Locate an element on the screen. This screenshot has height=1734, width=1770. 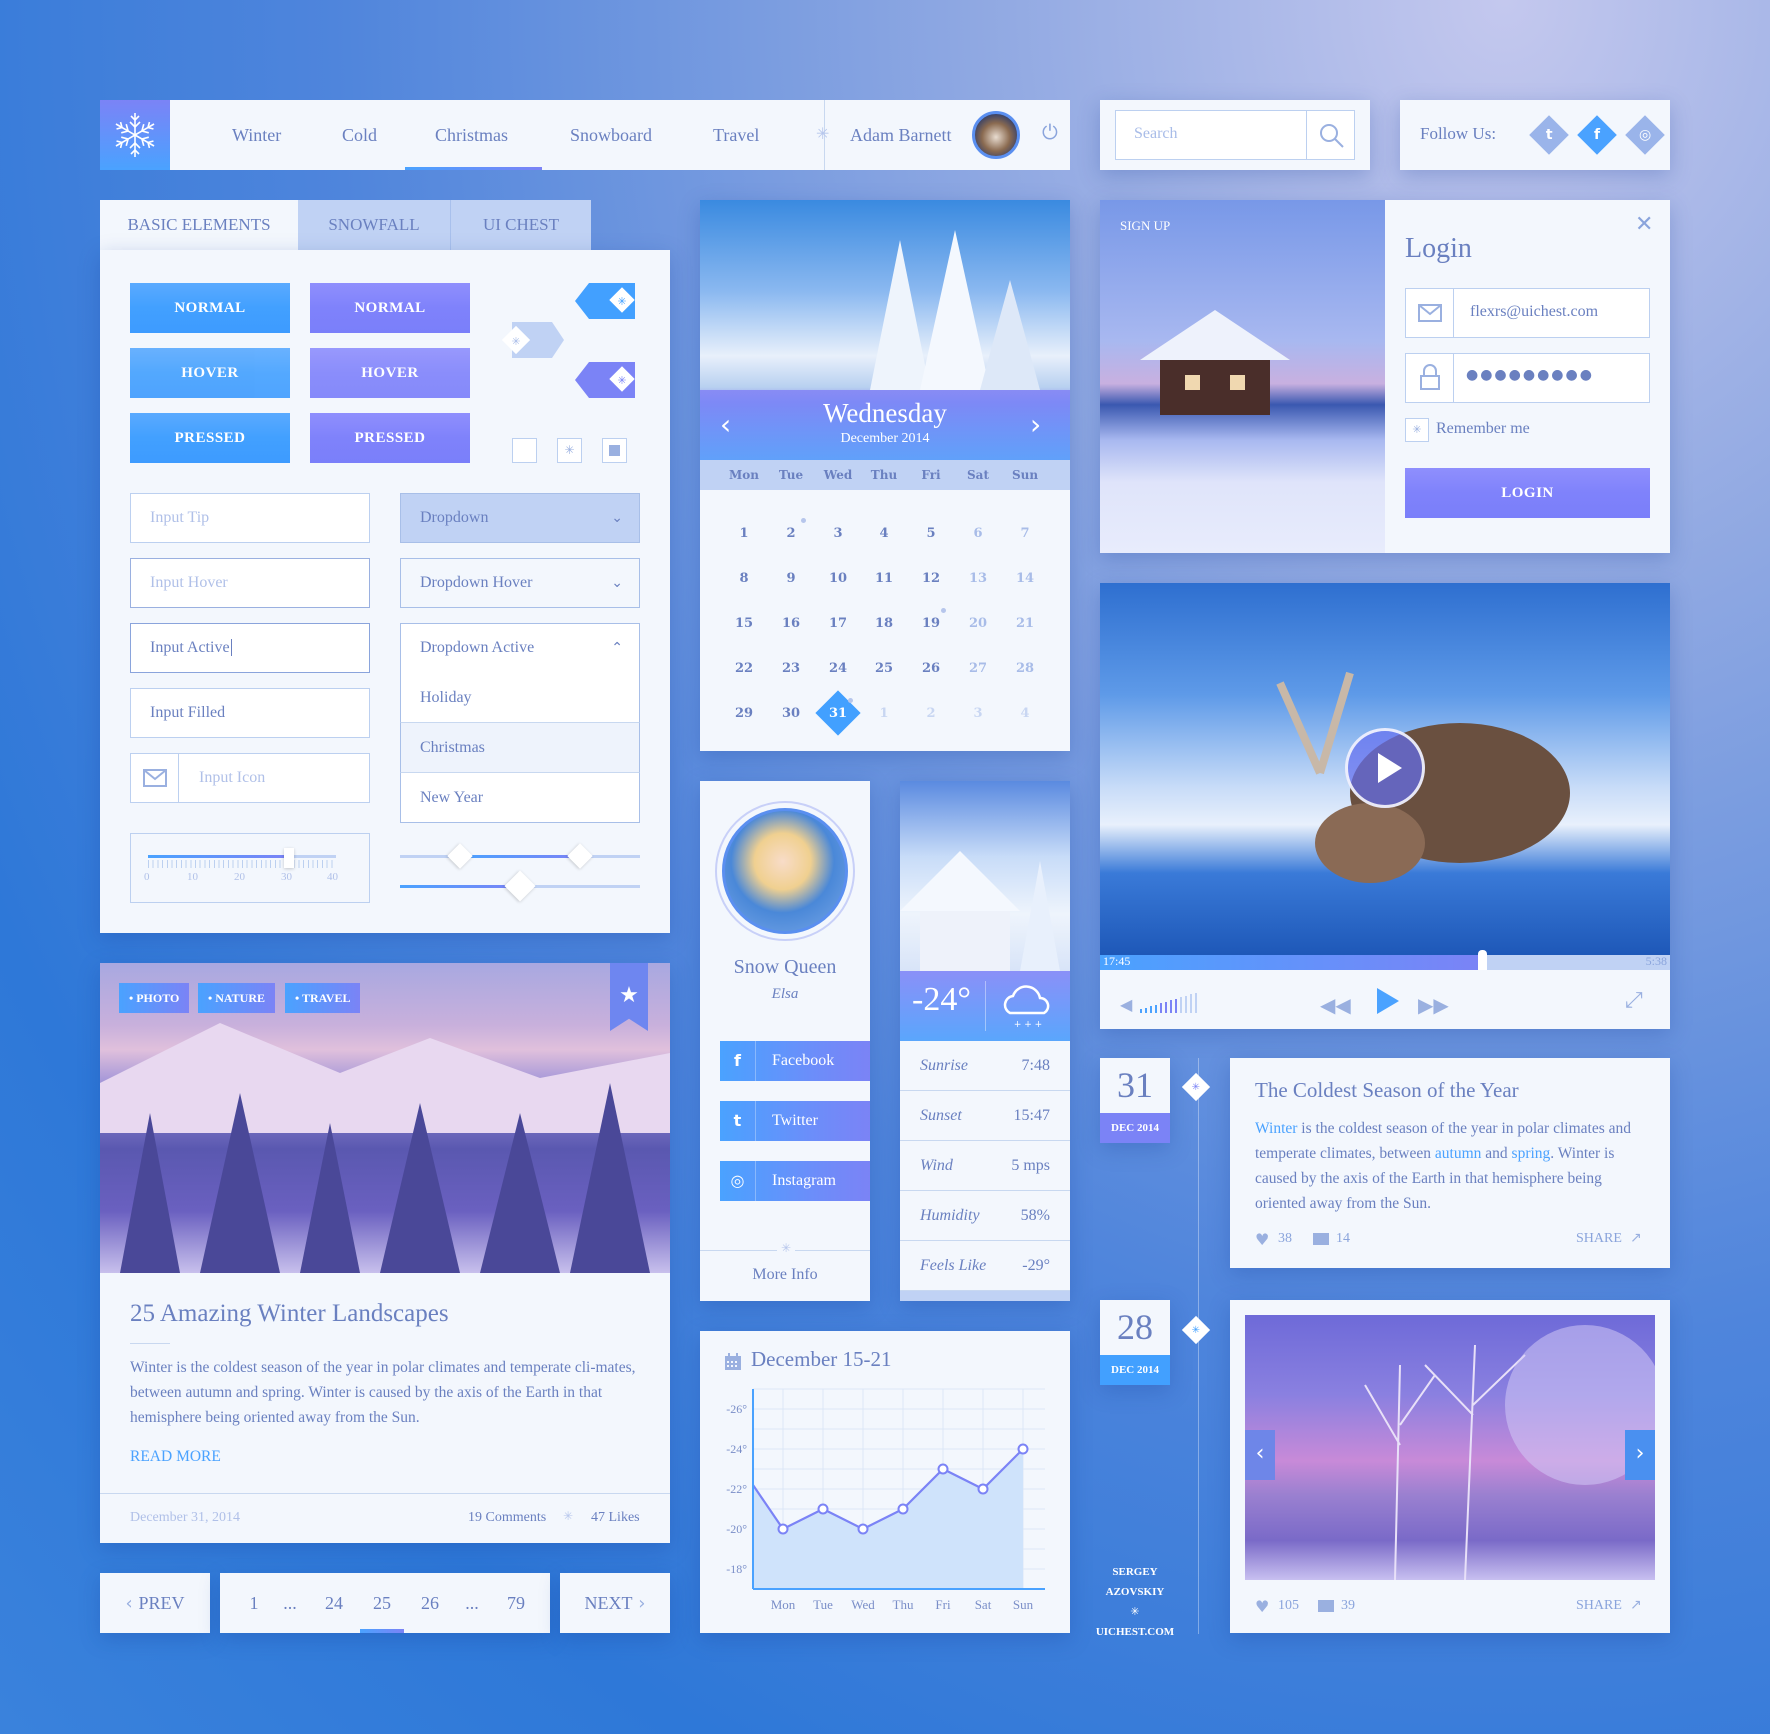
calendar-day: 29 is located at coordinates (744, 713).